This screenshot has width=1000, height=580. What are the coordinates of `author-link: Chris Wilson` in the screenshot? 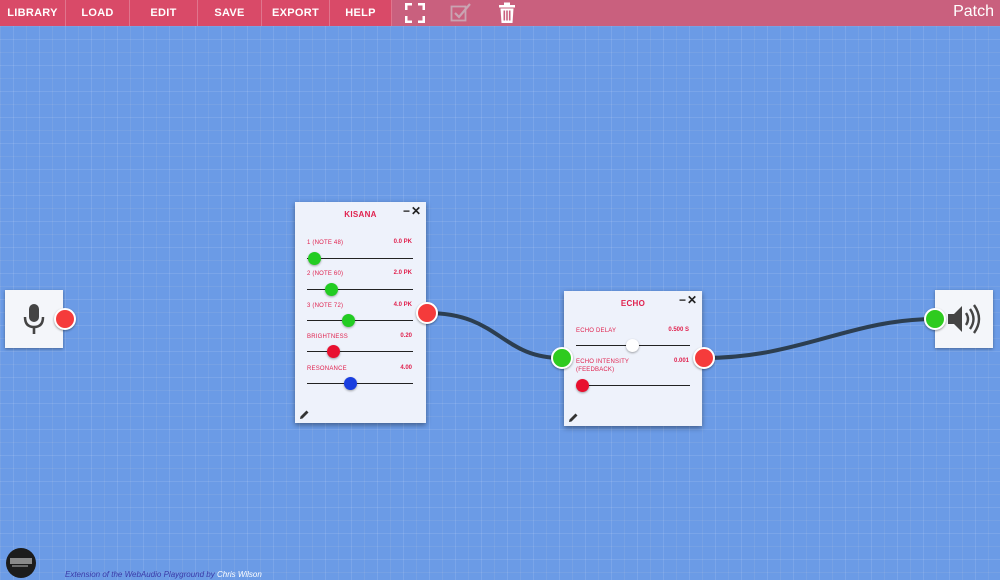 It's located at (239, 574).